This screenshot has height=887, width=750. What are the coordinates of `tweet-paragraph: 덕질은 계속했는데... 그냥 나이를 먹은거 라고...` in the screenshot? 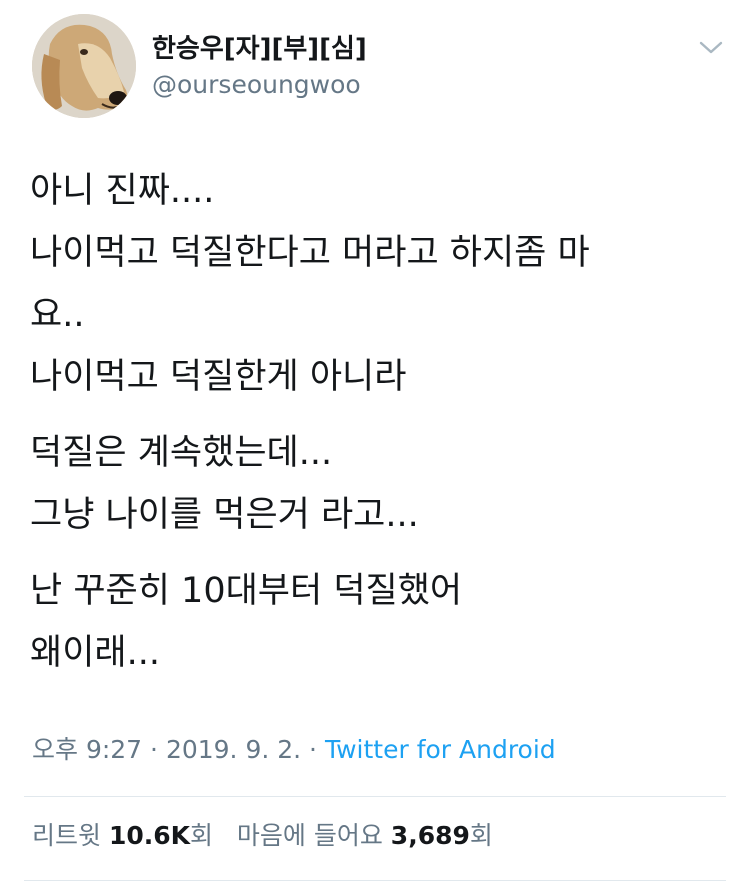 It's located at (370, 484).